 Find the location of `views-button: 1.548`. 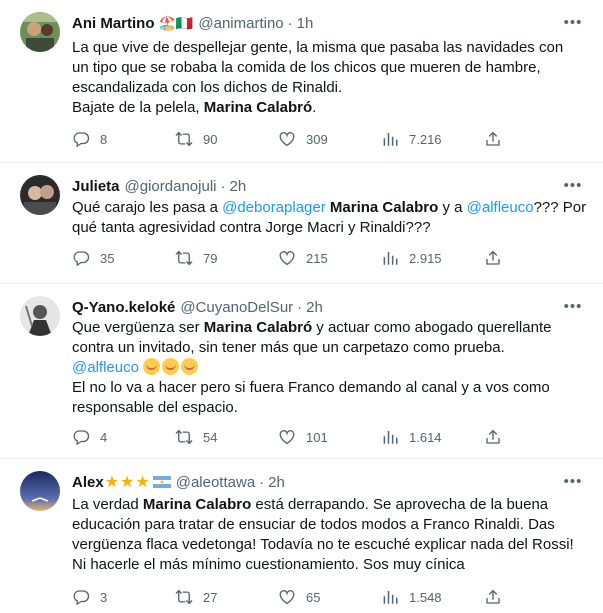

views-button: 1.548 is located at coordinates (416, 597).